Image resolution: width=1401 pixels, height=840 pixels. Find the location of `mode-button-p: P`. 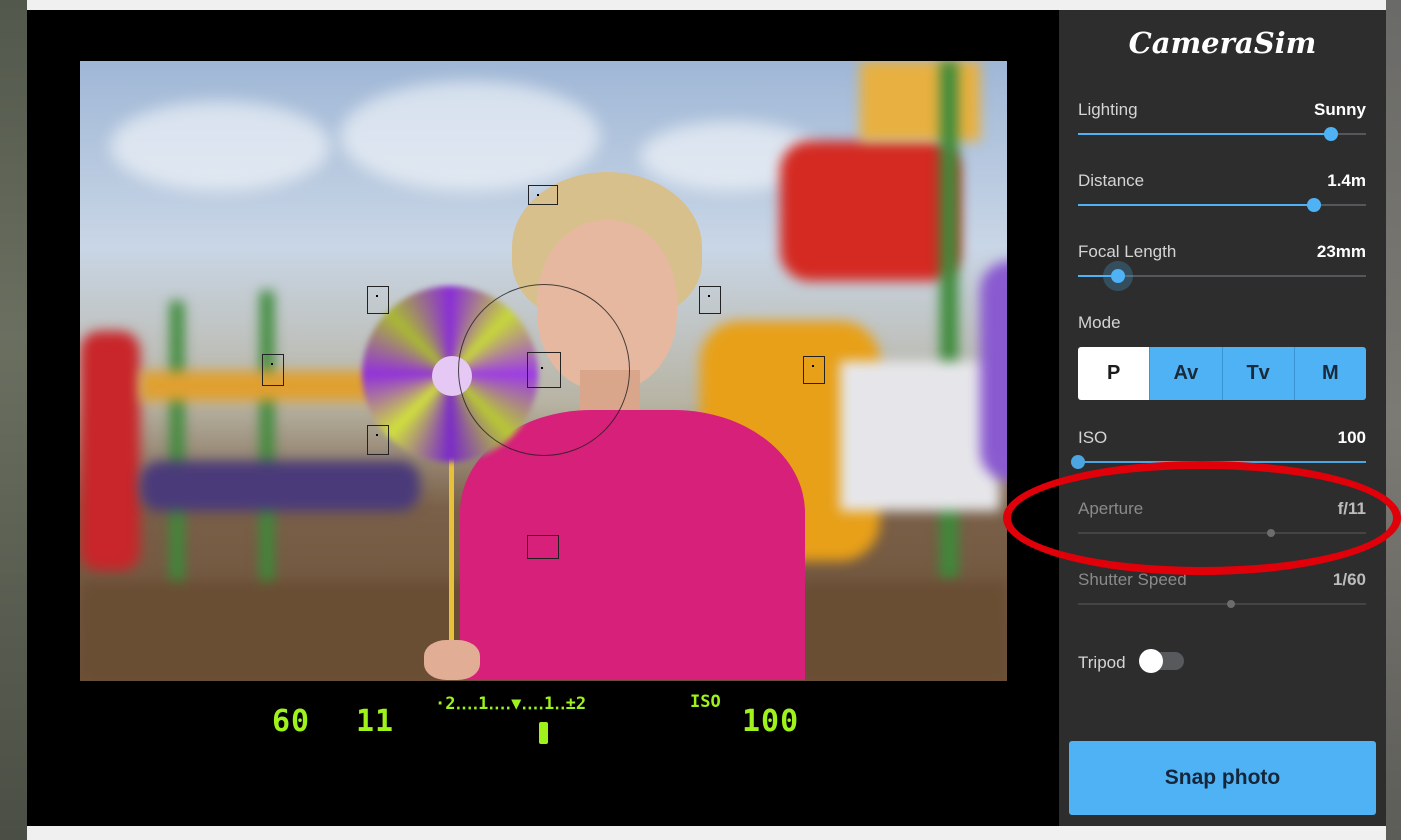

mode-button-p: P is located at coordinates (1114, 373).